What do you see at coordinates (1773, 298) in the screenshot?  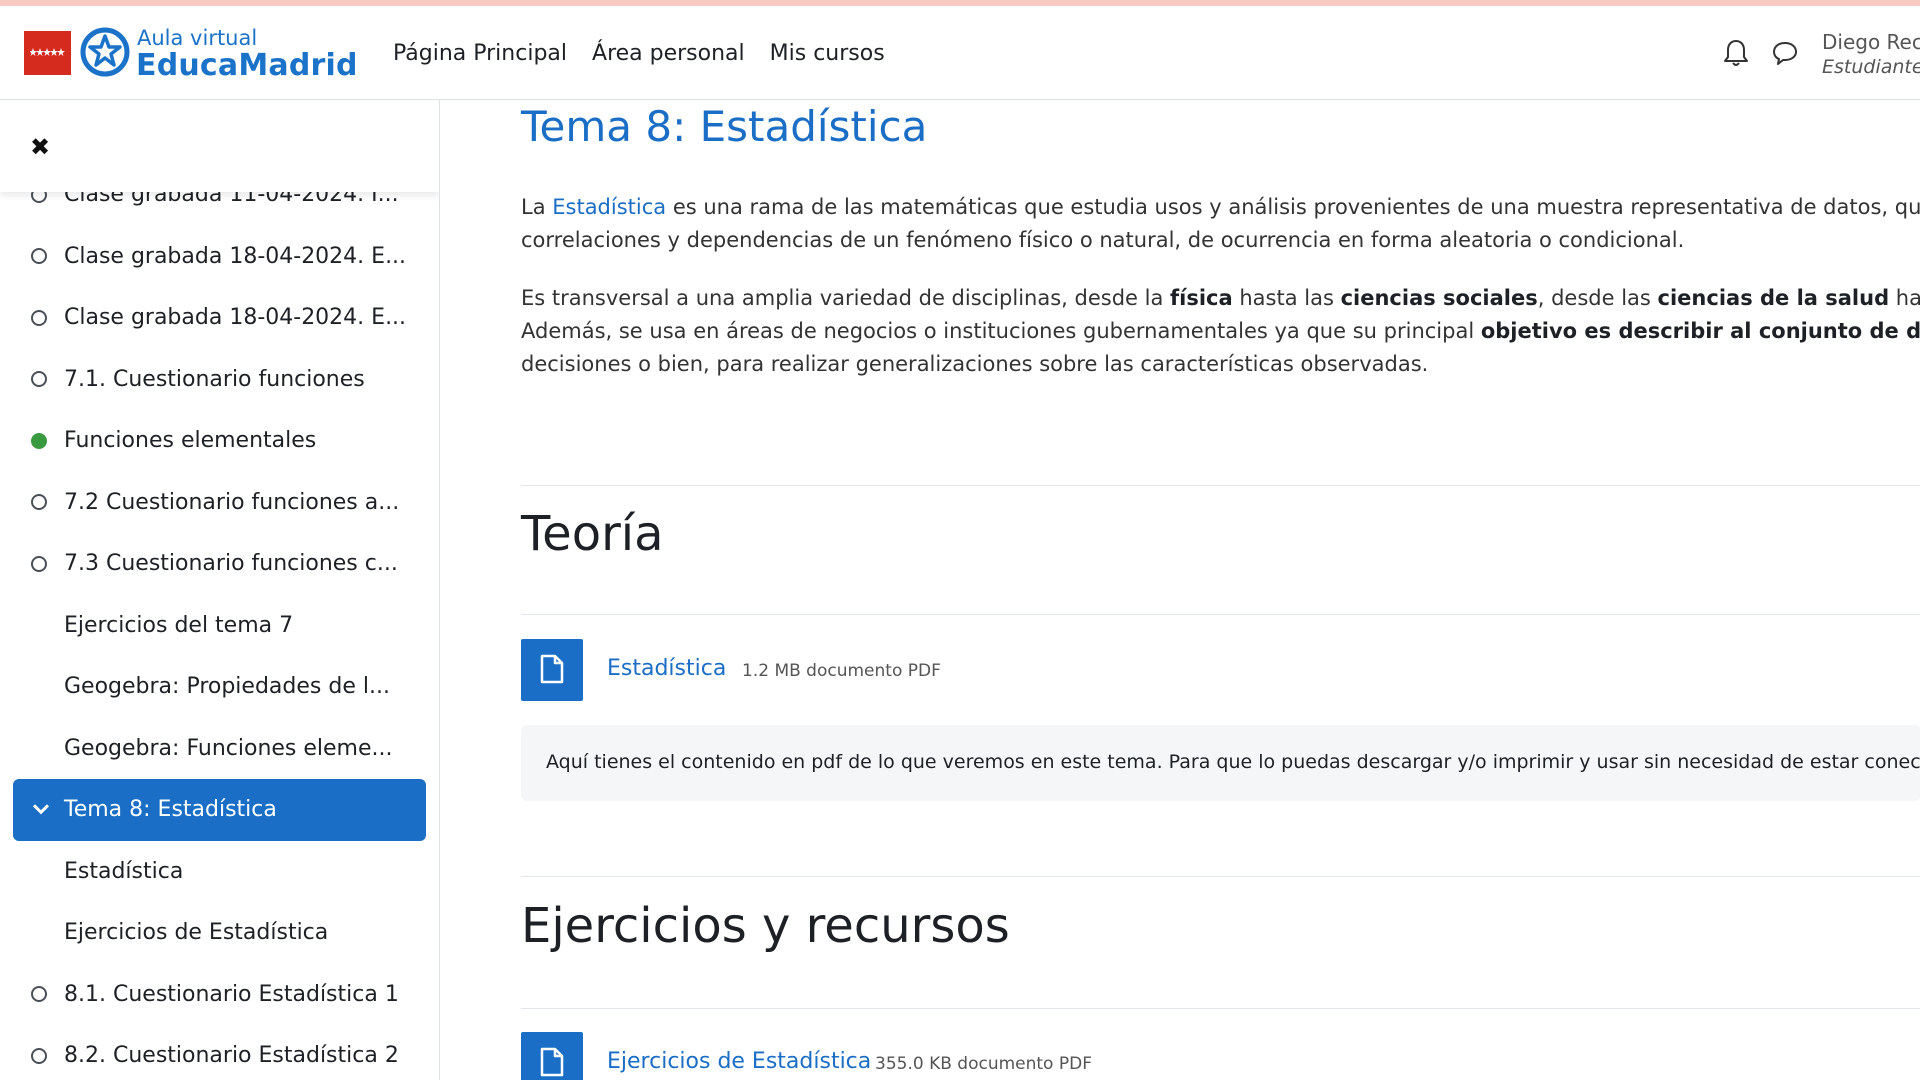 I see `bold-text: ciencias de la salud` at bounding box center [1773, 298].